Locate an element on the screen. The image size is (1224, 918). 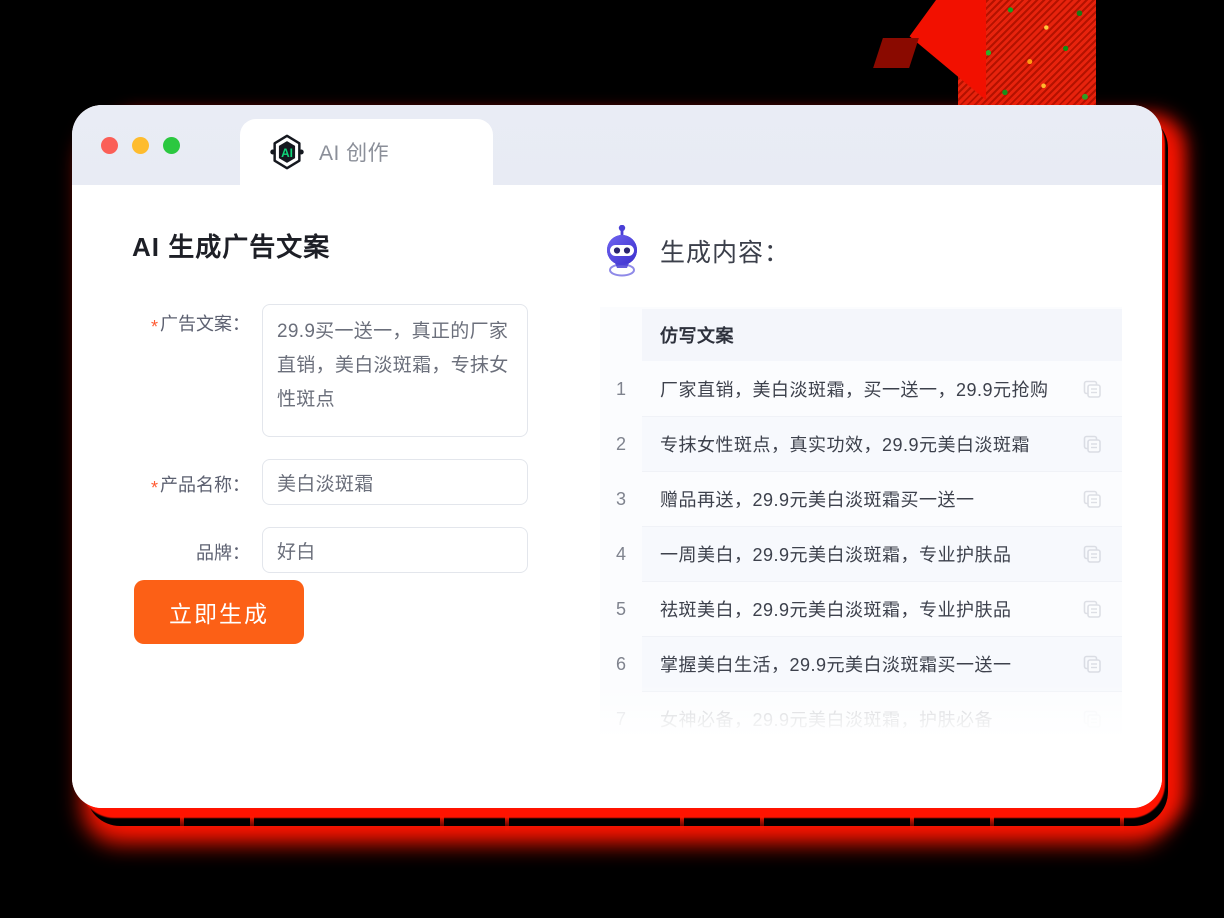
field-brand-label: 品牌： is located at coordinates (223, 553).